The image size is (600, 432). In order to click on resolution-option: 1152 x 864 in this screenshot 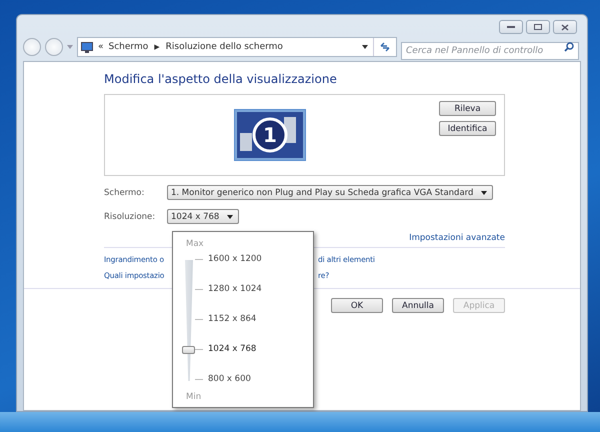, I will do `click(232, 319)`.